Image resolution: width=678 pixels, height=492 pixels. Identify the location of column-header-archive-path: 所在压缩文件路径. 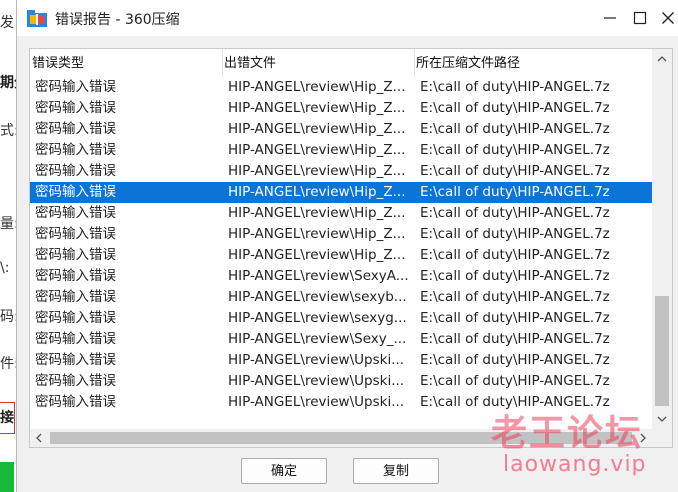
(467, 63).